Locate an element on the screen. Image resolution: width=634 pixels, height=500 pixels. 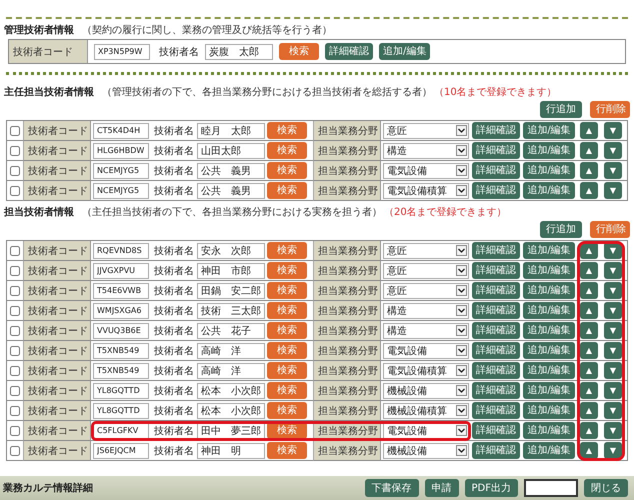
category-dropdown: 機械設備積算 is located at coordinates (426, 410).